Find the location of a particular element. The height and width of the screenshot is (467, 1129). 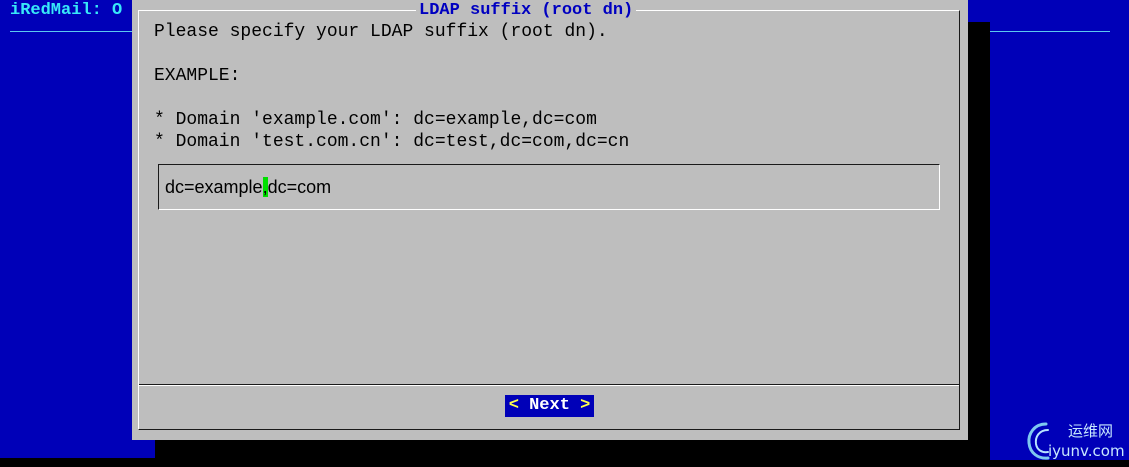

watermark-en-text: iyunv.com is located at coordinates (1086, 451).